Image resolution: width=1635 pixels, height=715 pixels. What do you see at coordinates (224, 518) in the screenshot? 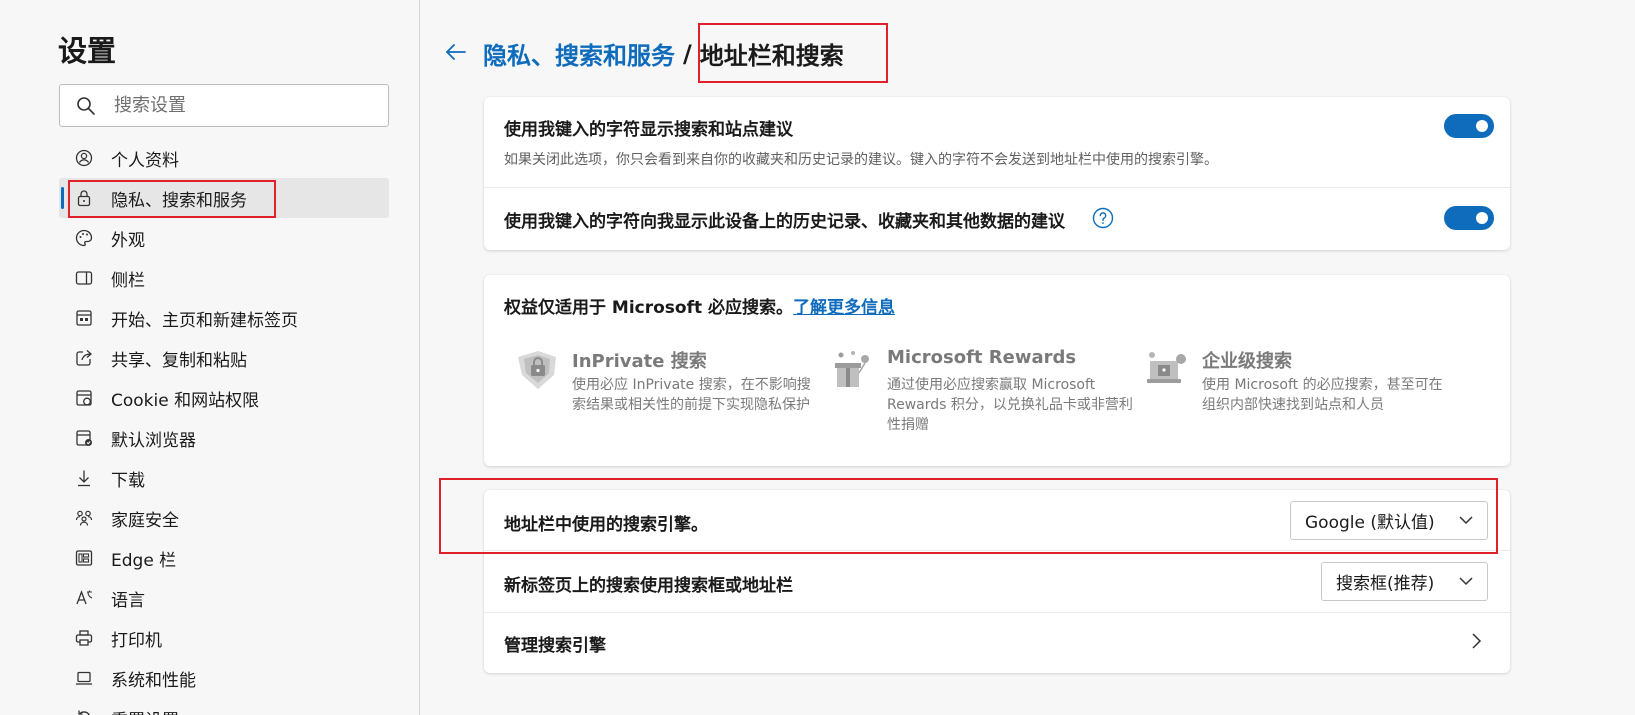
I see `sidebar-item-family: 家庭安全` at bounding box center [224, 518].